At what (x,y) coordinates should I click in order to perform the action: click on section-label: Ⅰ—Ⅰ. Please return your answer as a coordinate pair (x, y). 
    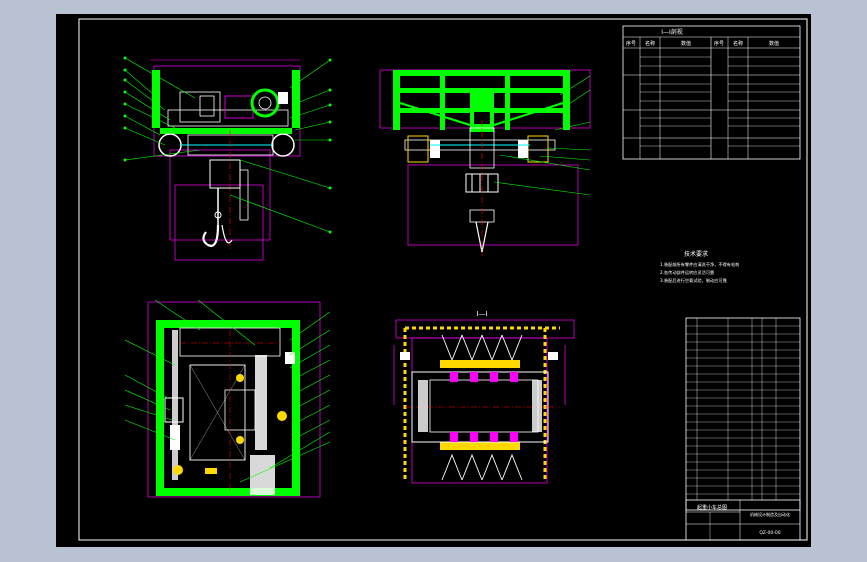
    Looking at the image, I should click on (481, 314).